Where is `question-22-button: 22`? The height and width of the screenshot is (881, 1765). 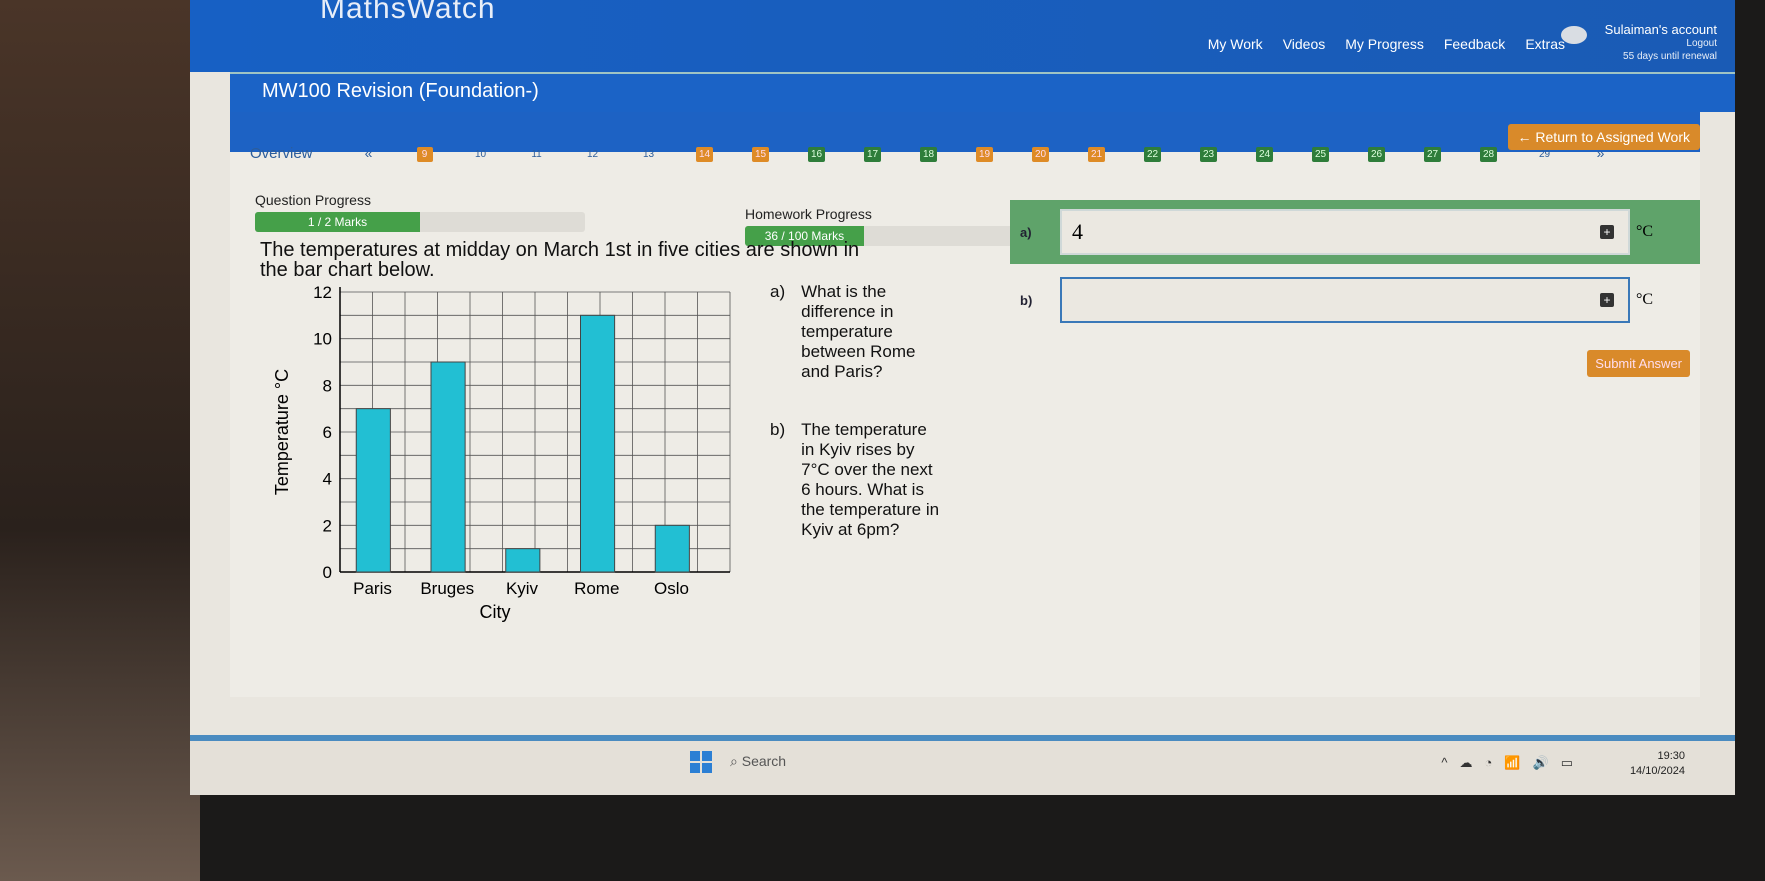
question-22-button: 22 is located at coordinates (1153, 153).